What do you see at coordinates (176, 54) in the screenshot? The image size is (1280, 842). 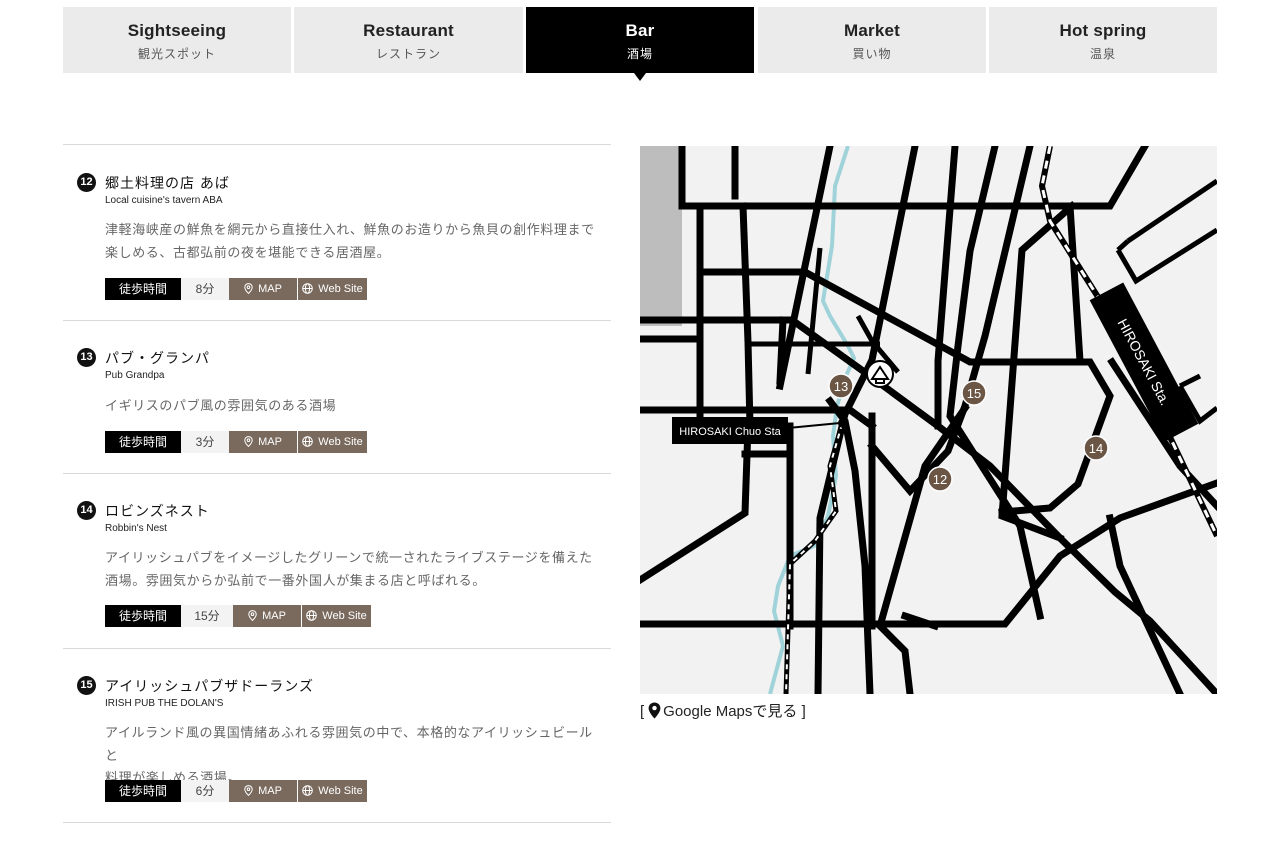 I see `tab-label-jp: 観光スポット` at bounding box center [176, 54].